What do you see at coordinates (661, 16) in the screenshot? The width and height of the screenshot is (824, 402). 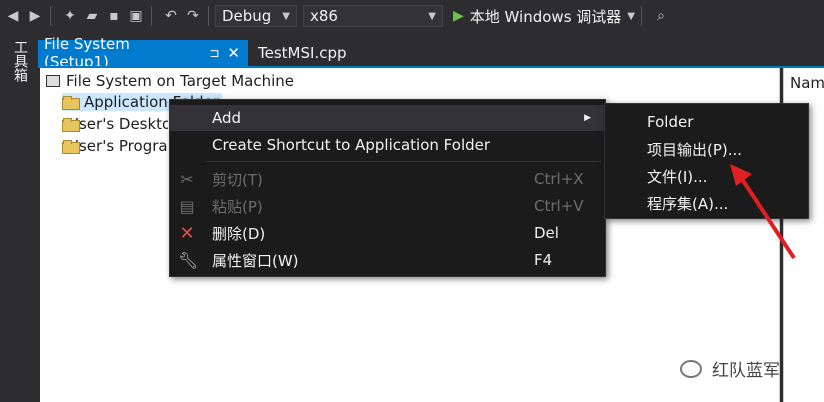 I see `find-icon: ⌕` at bounding box center [661, 16].